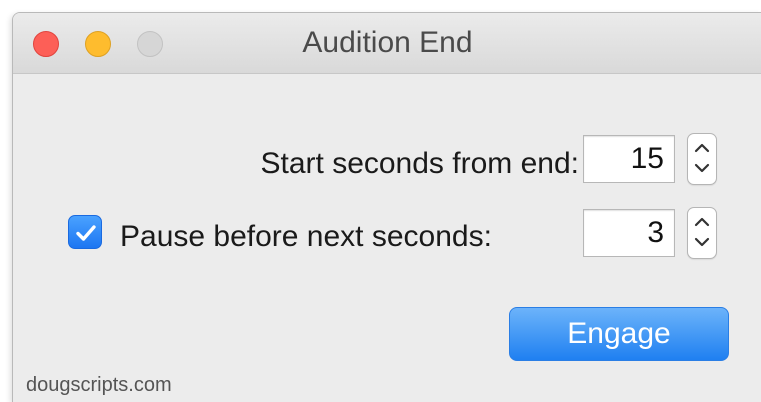  Describe the element at coordinates (619, 334) in the screenshot. I see `engage-button: Engage` at that location.